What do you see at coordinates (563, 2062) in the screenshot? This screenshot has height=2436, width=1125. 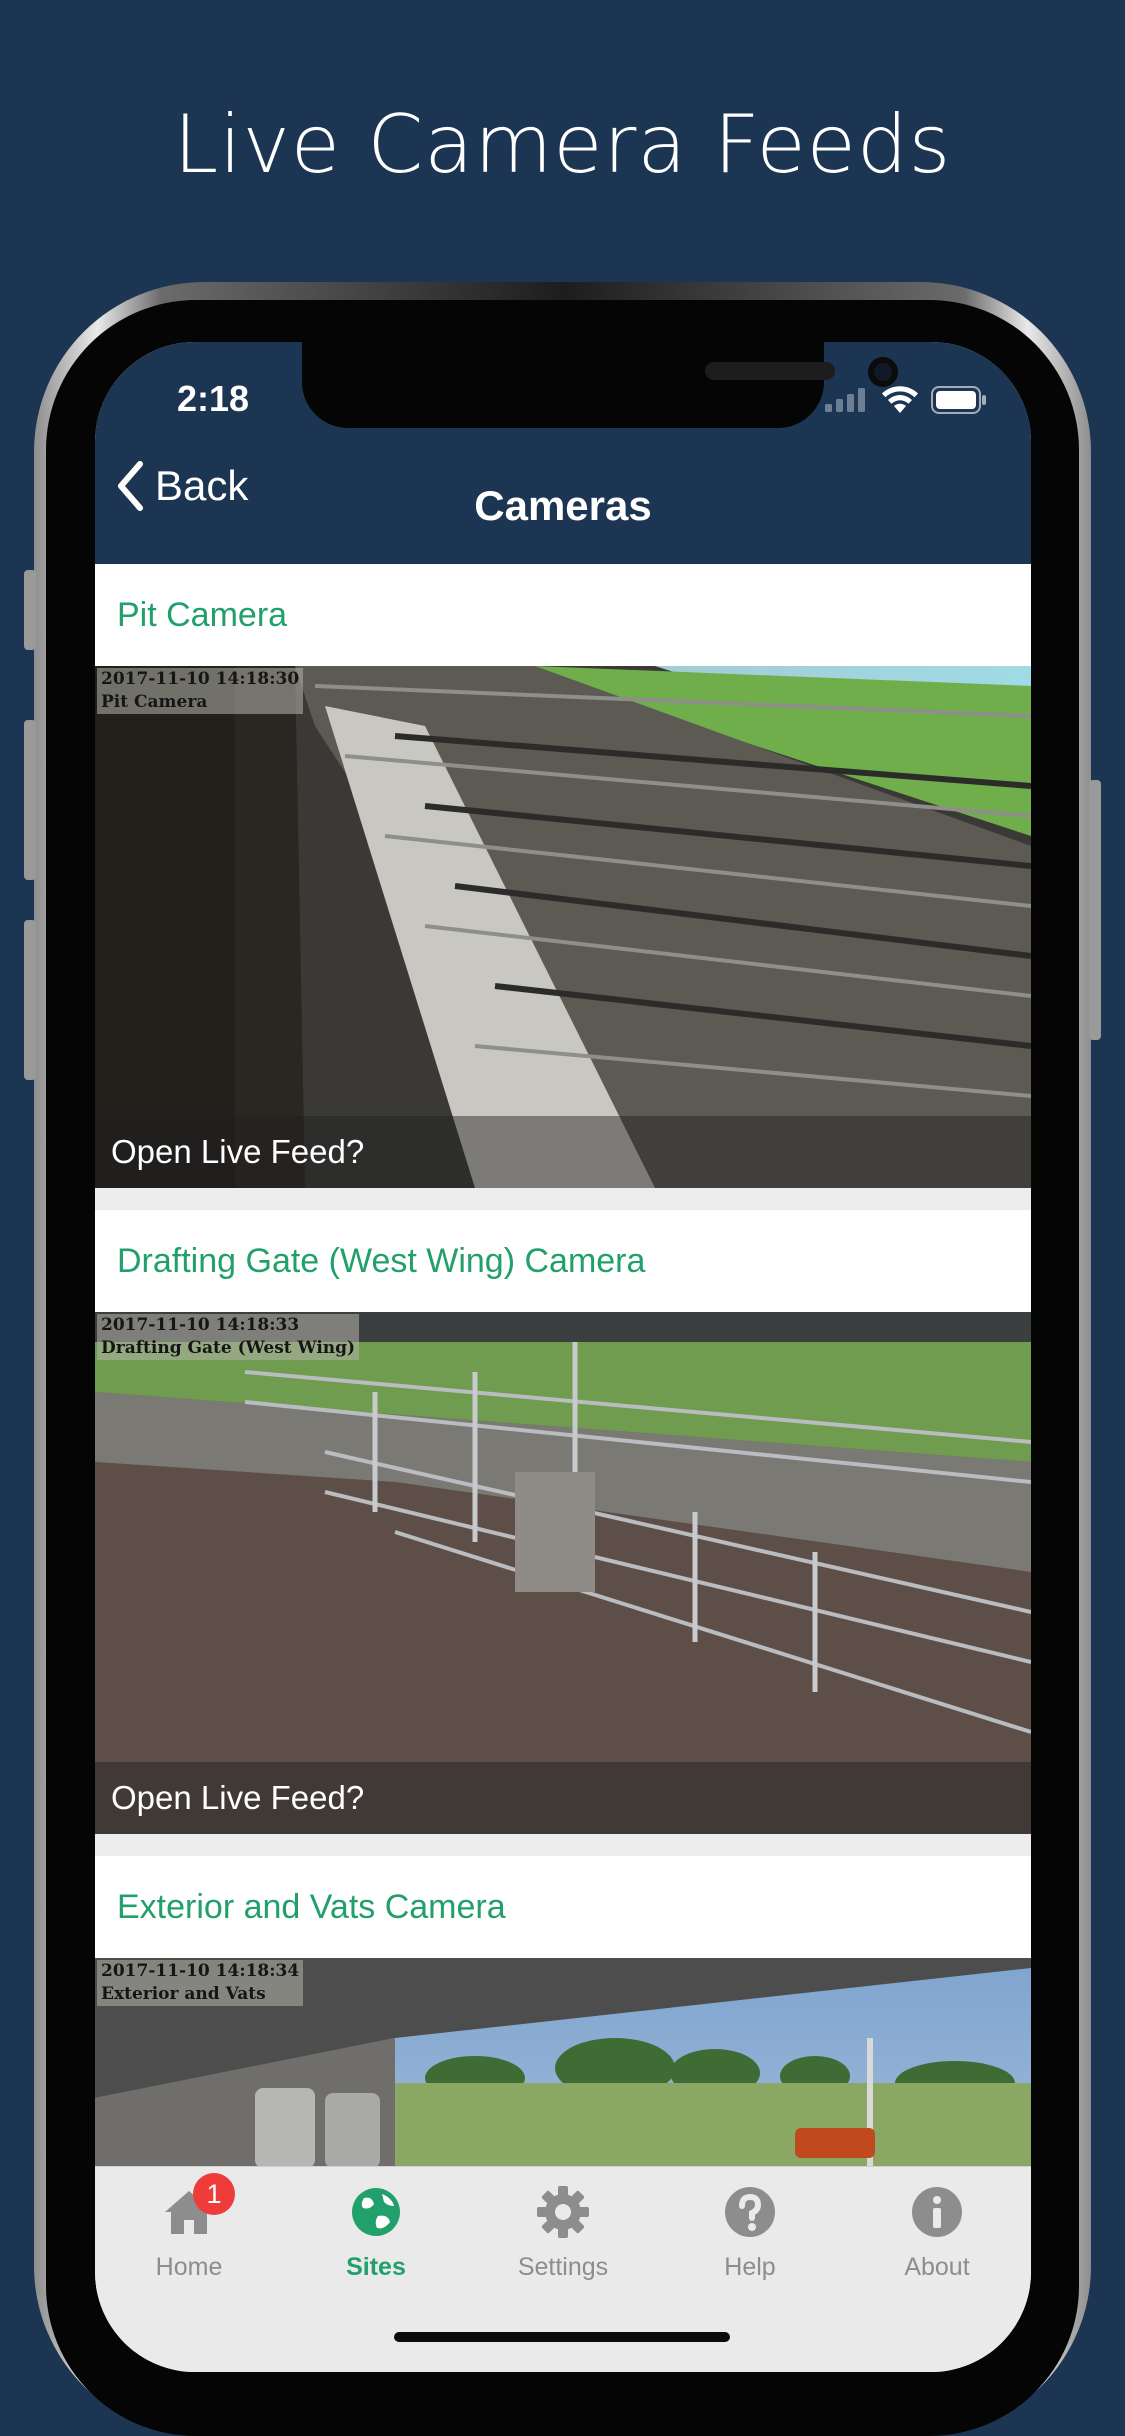 I see `camera-feed-image: 2017-11-10 14:18:34 Exterior and Vats` at bounding box center [563, 2062].